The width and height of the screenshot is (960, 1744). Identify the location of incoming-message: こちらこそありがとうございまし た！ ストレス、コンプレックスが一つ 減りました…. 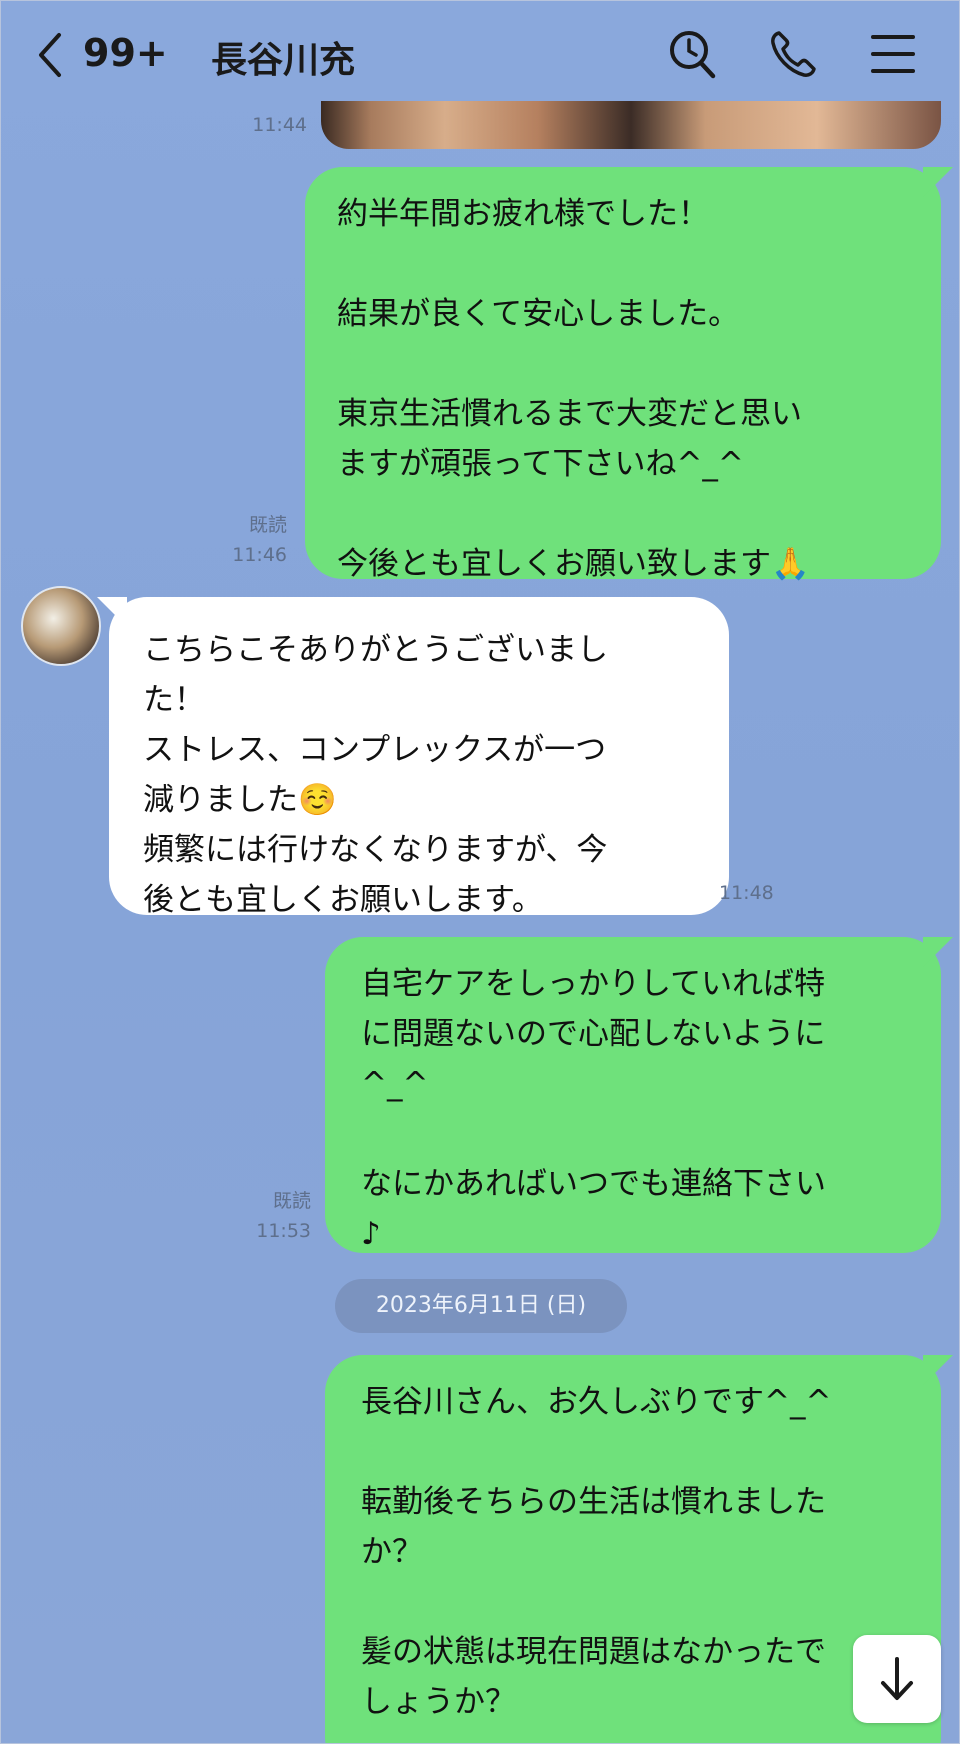
(419, 757).